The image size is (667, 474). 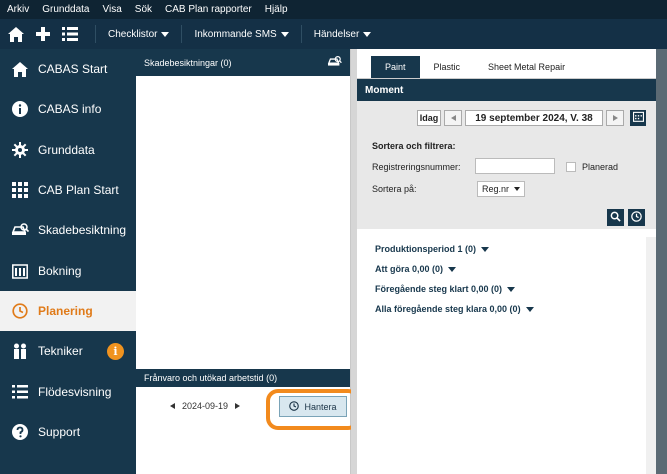 I want to click on tab-label: Paint, so click(x=395, y=67).